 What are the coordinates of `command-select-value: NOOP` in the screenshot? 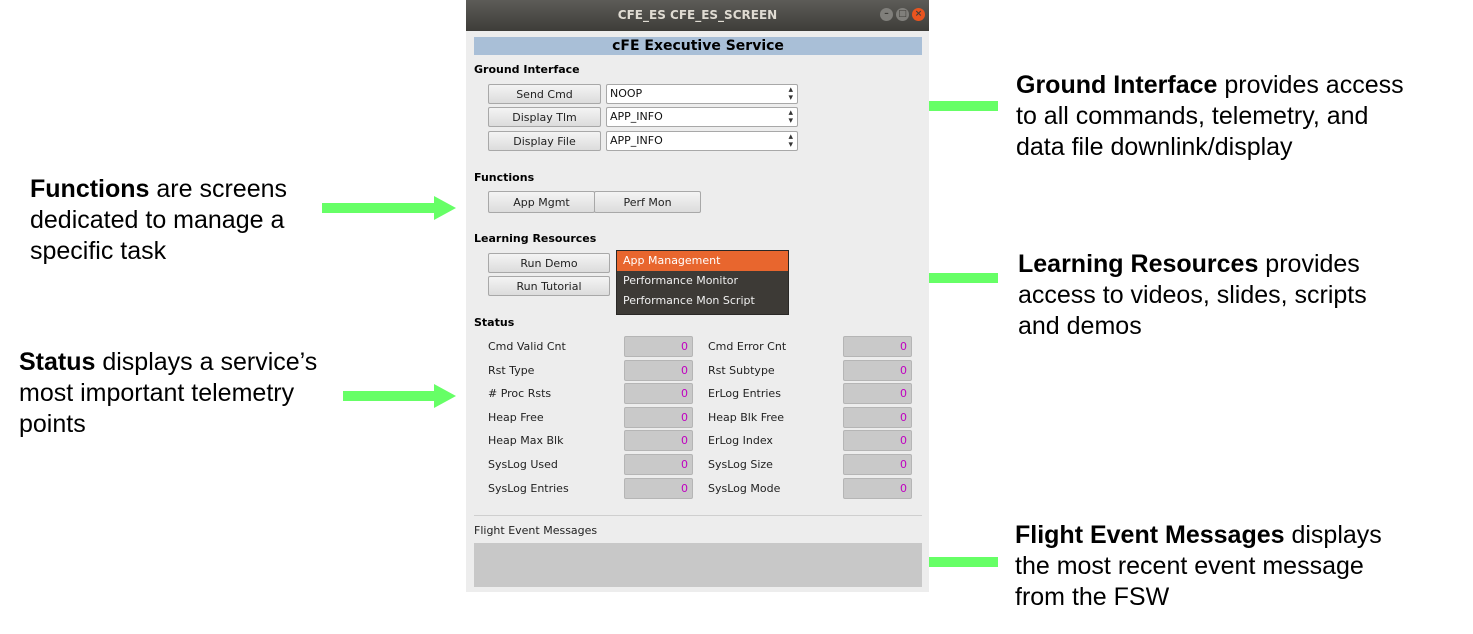 It's located at (626, 93).